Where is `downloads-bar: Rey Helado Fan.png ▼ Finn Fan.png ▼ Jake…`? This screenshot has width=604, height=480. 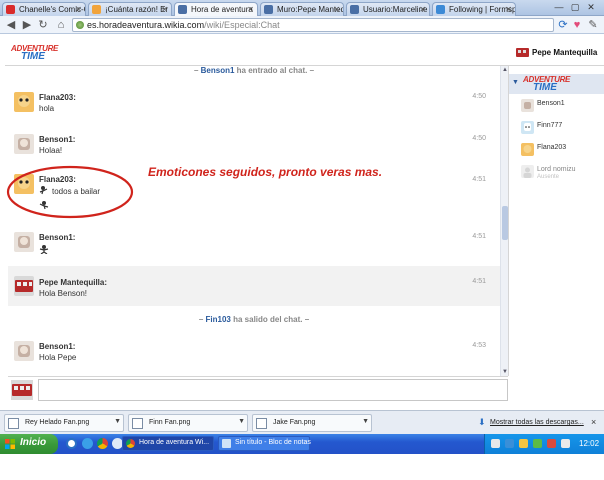
downloads-bar: Rey Helado Fan.png ▼ Finn Fan.png ▼ Jake… is located at coordinates (302, 422).